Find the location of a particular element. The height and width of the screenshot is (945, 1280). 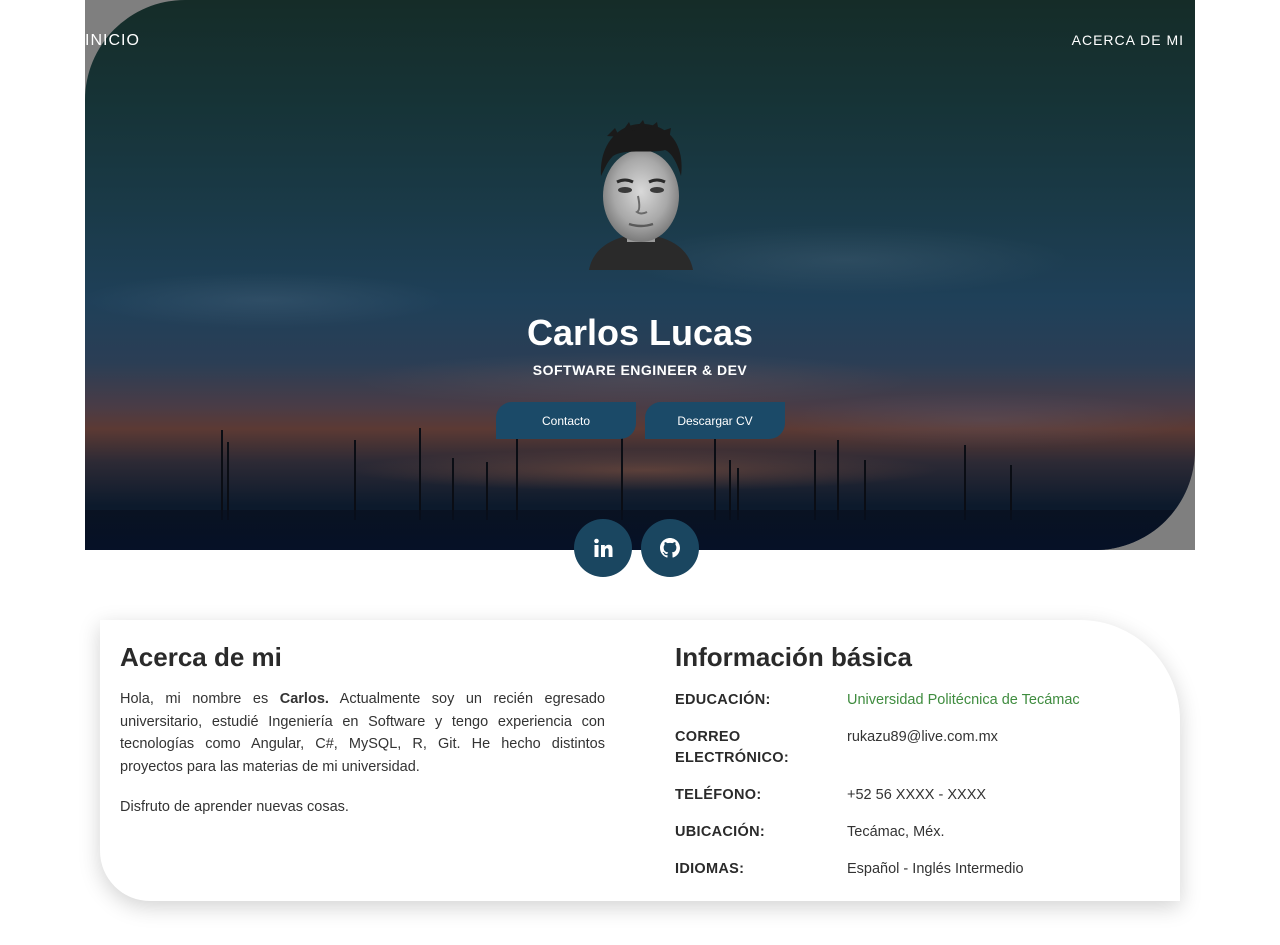

linkedin-button is located at coordinates (603, 548).